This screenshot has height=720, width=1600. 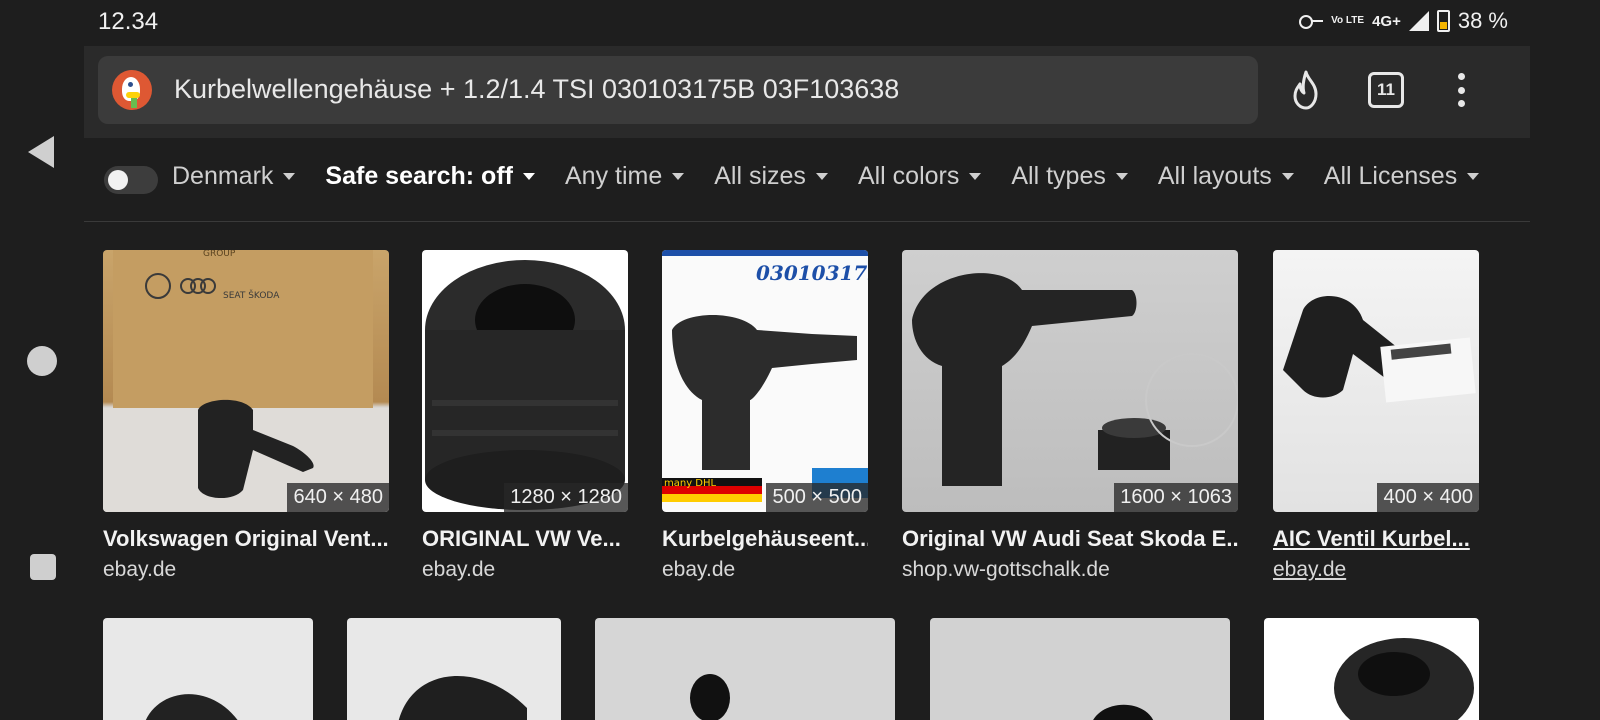 I want to click on image-dimensions: 500 × 500, so click(x=817, y=497).